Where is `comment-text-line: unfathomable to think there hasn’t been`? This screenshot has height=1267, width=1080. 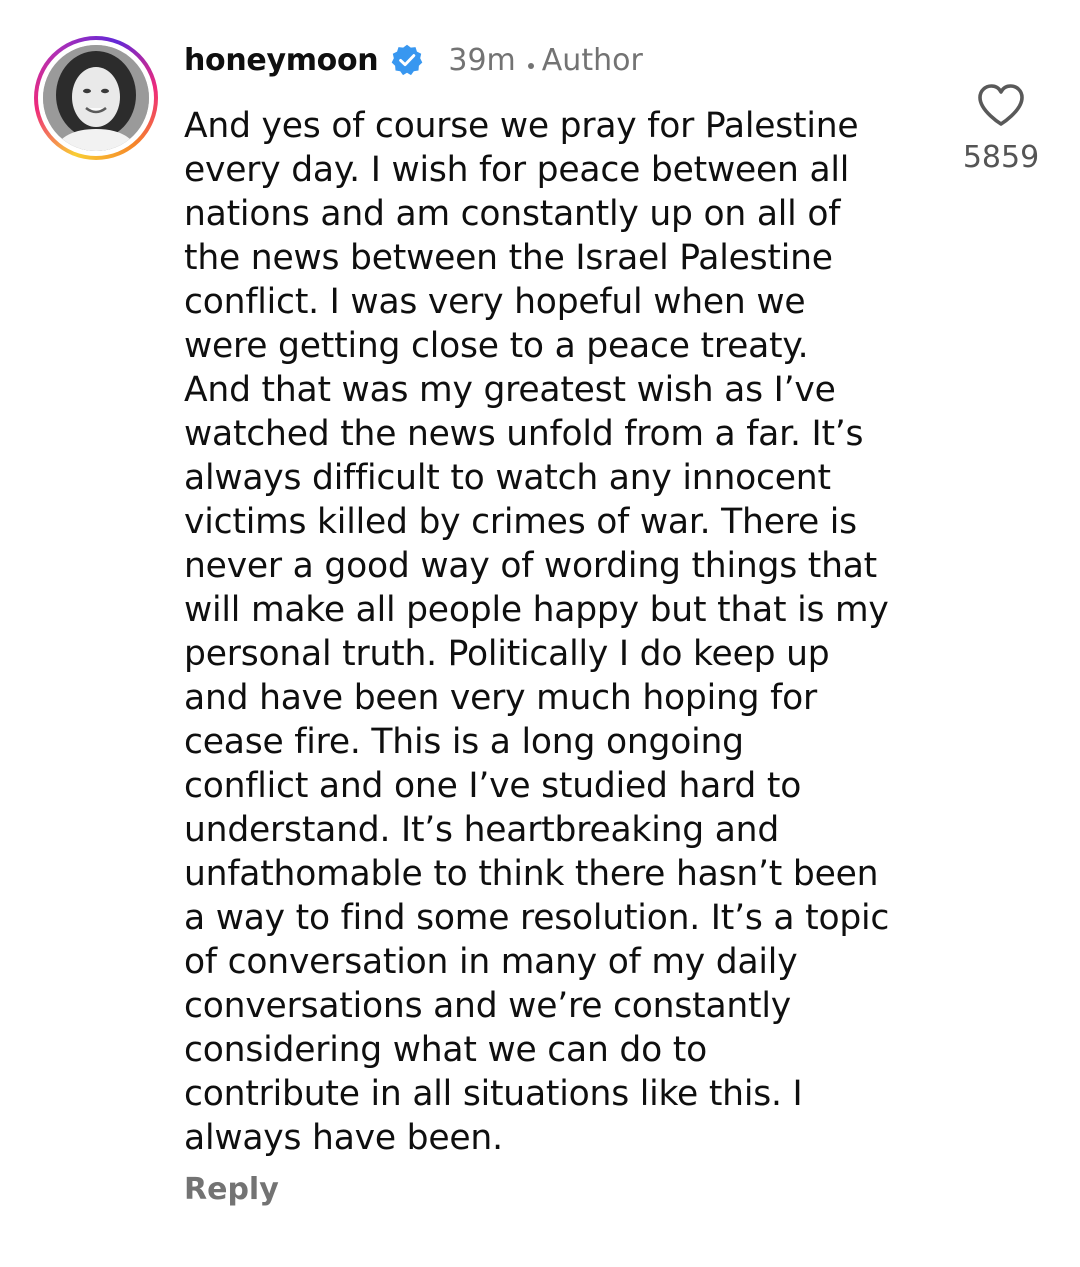
comment-text-line: unfathomable to think there hasn’t been is located at coordinates (531, 874).